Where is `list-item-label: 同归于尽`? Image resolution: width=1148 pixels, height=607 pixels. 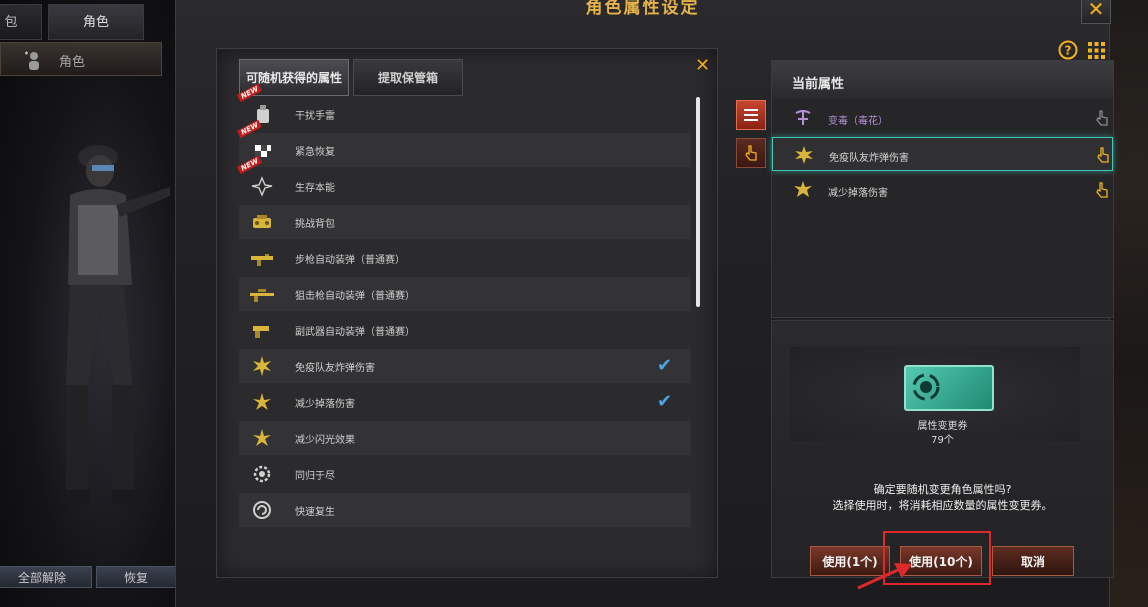 list-item-label: 同归于尽 is located at coordinates (315, 476).